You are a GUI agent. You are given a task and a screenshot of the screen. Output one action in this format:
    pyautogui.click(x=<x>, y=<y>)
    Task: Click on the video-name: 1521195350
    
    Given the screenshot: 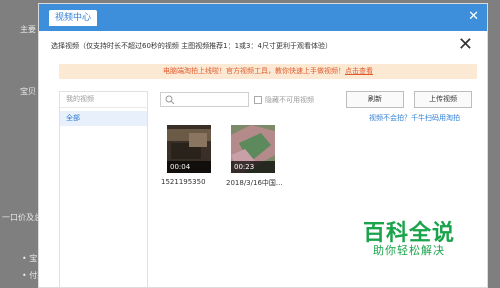 What is the action you would take?
    pyautogui.click(x=183, y=182)
    